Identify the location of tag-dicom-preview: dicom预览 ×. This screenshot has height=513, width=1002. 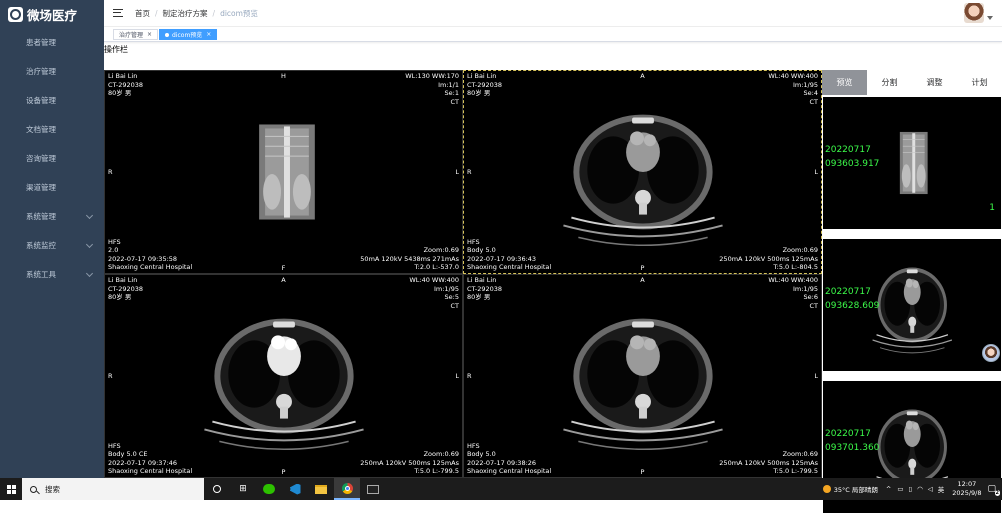
(188, 34).